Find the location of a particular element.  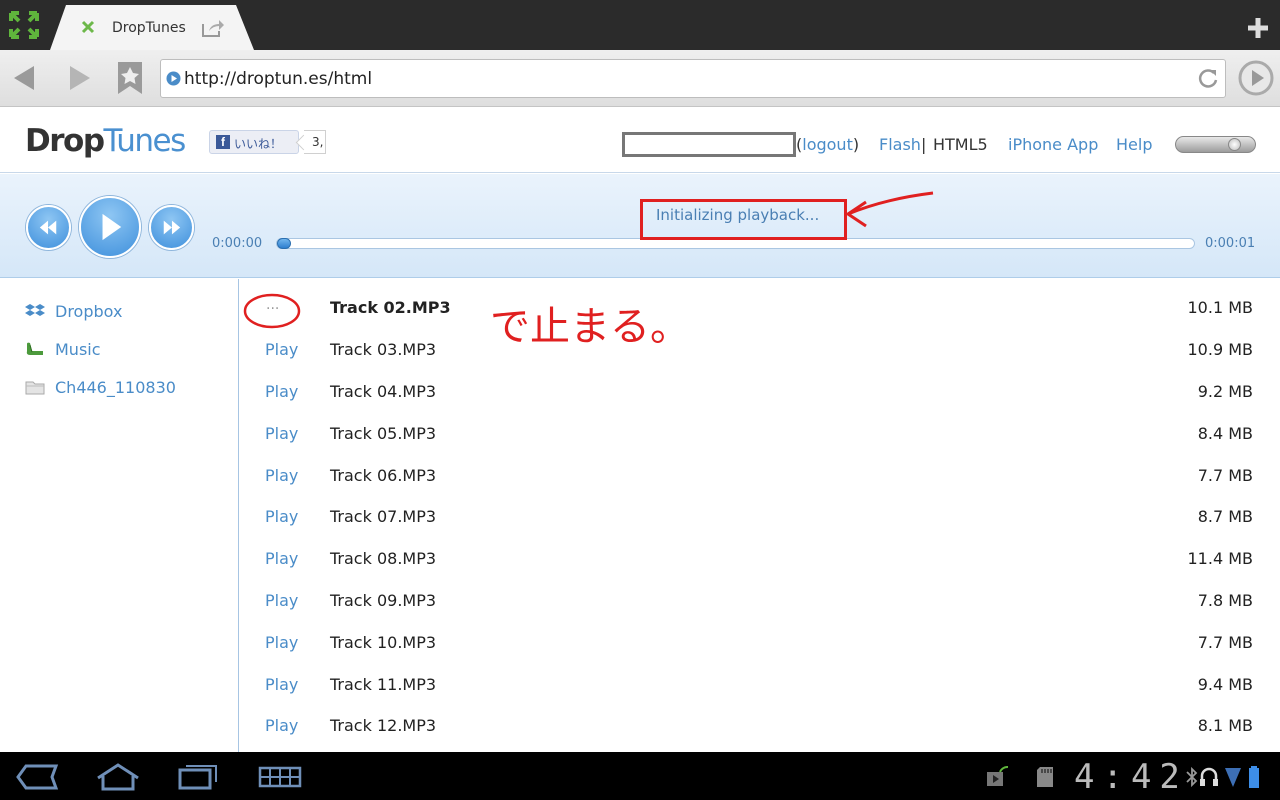

track-size: 9.2 MB is located at coordinates (1225, 391).